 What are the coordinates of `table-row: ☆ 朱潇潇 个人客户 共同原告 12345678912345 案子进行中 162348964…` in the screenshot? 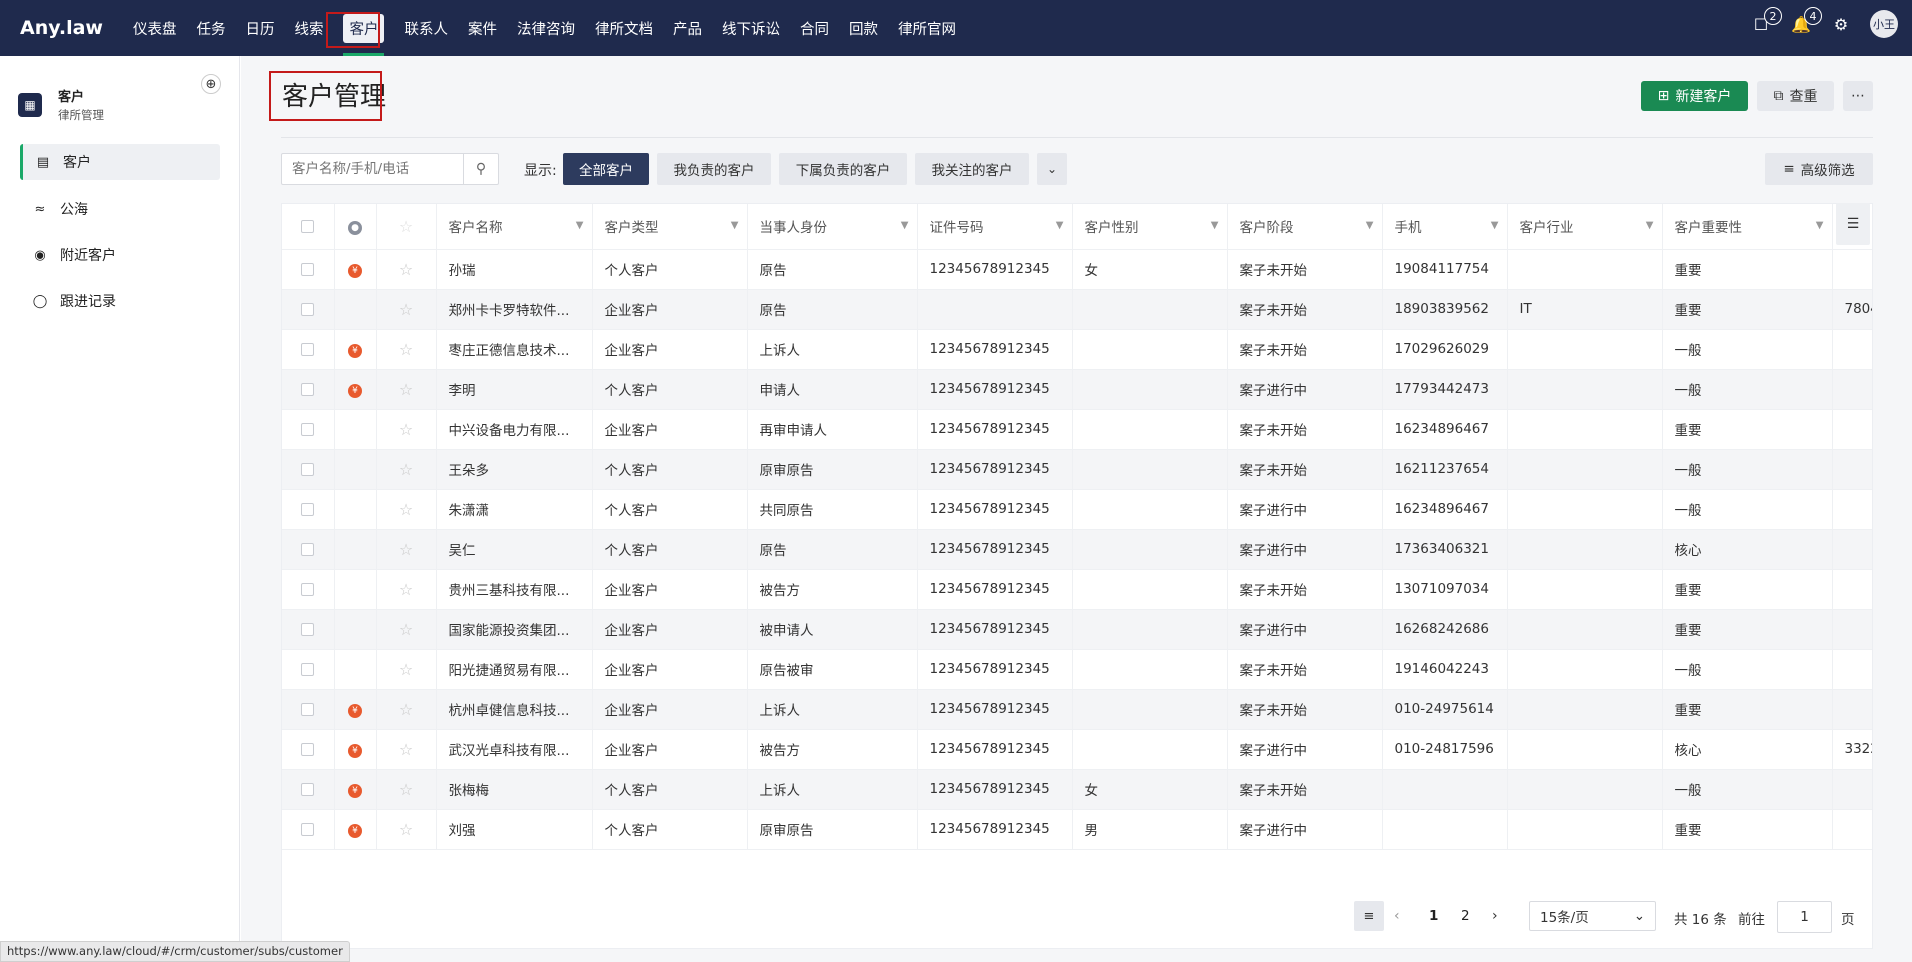 It's located at (1077, 509).